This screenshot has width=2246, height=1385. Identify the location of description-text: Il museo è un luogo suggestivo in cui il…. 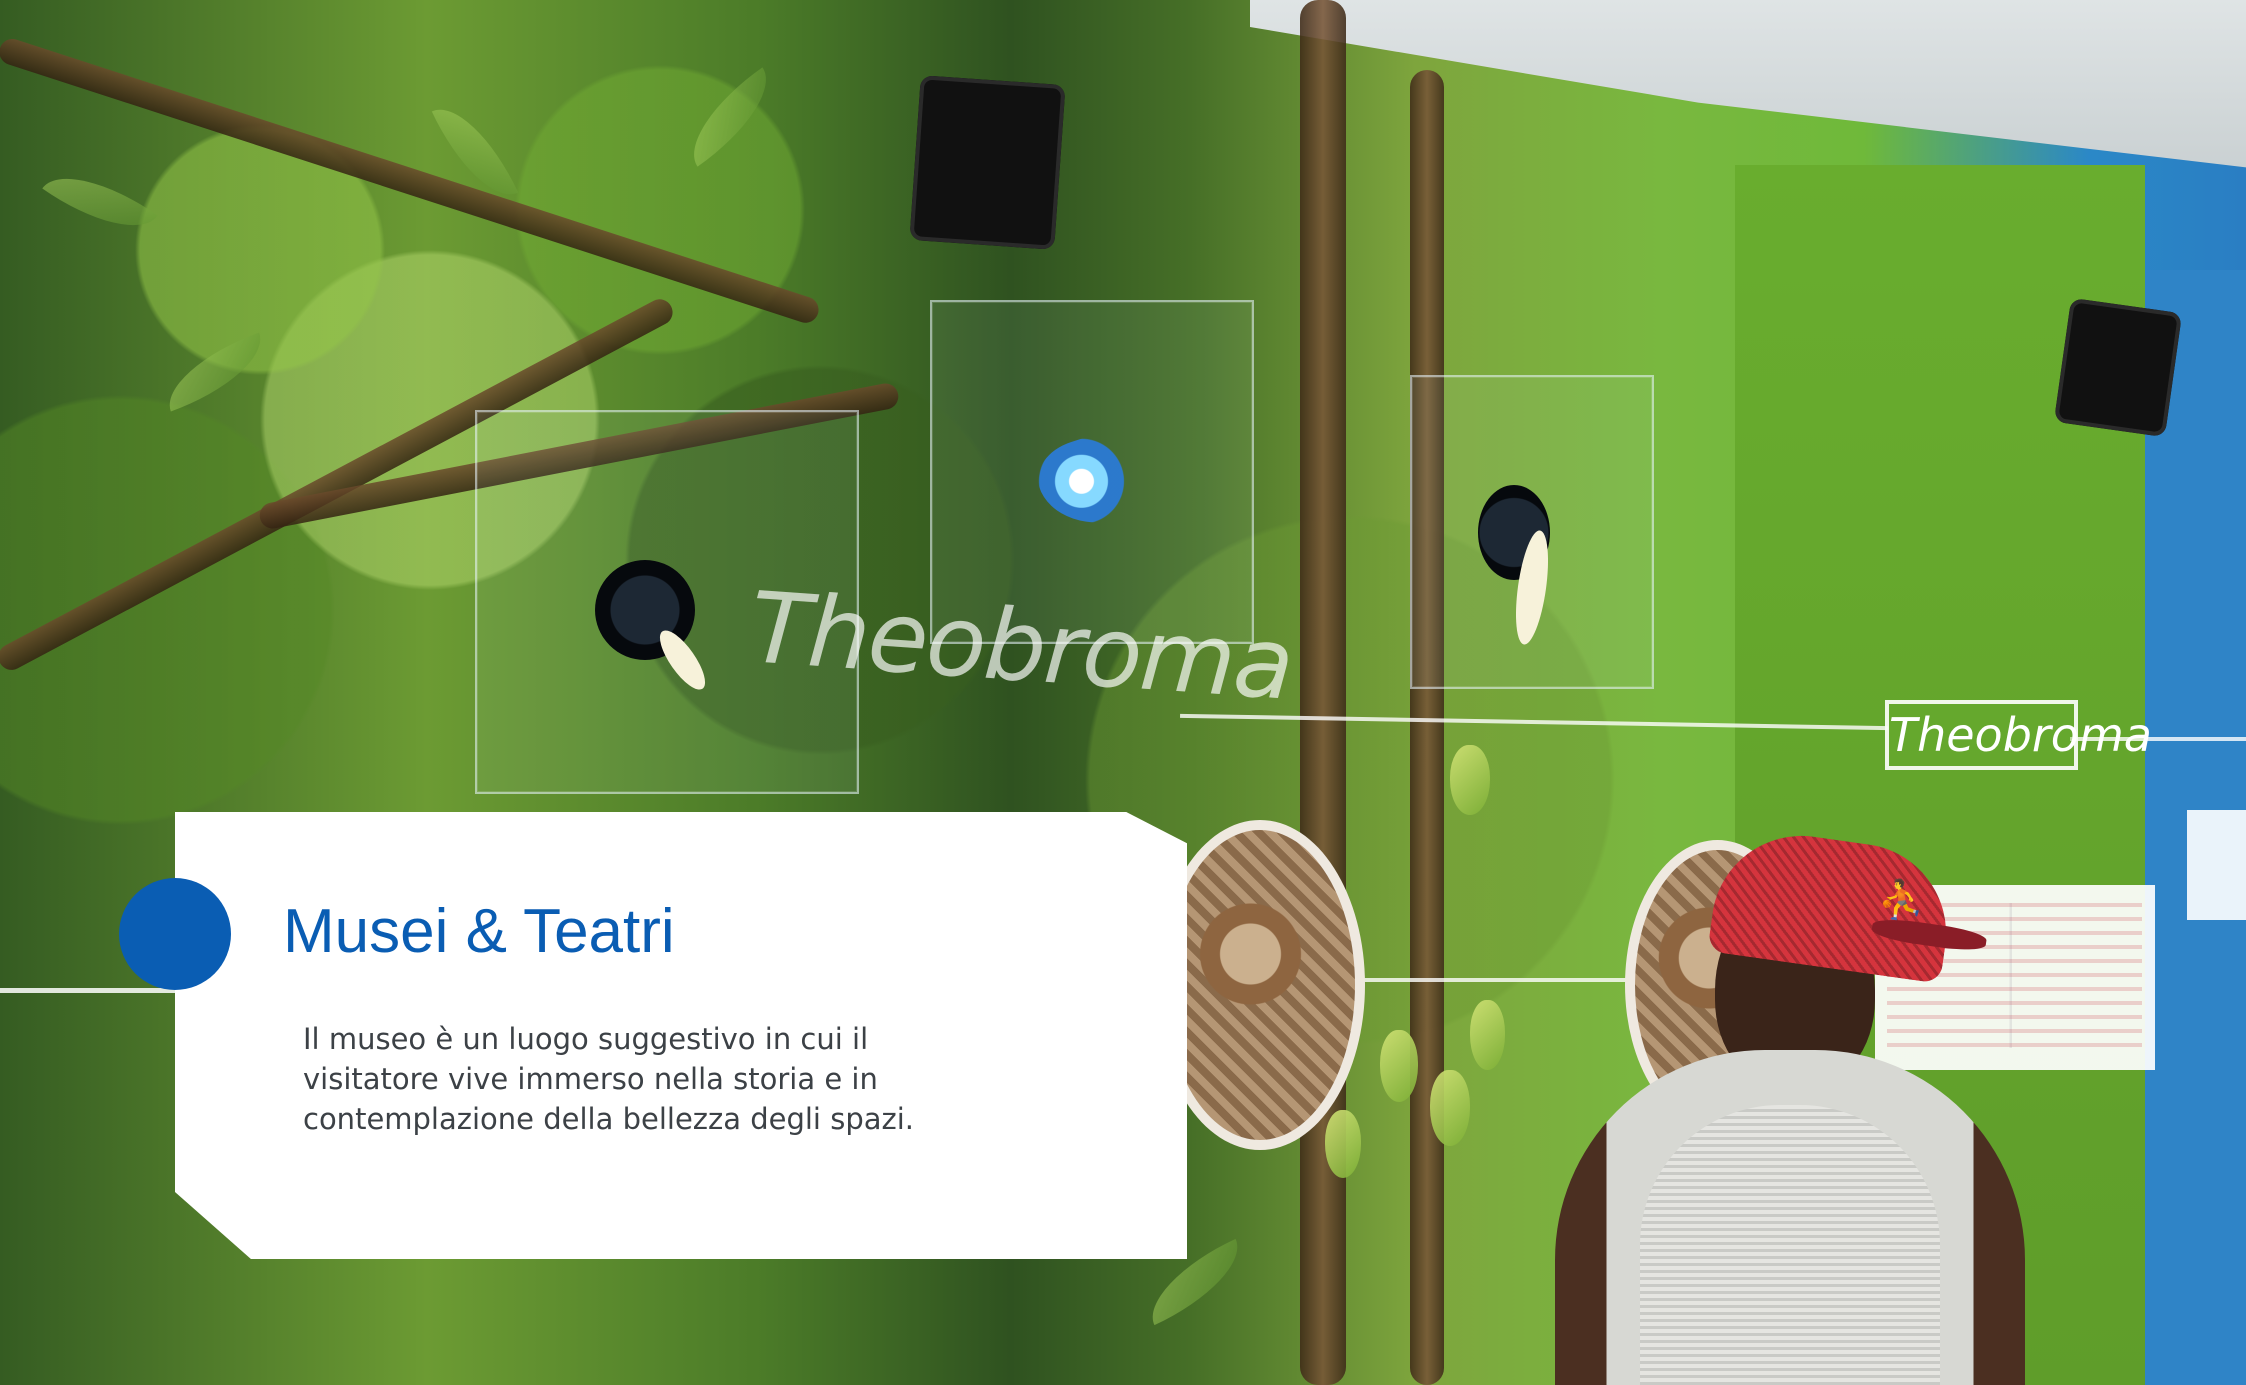
(608, 1079).